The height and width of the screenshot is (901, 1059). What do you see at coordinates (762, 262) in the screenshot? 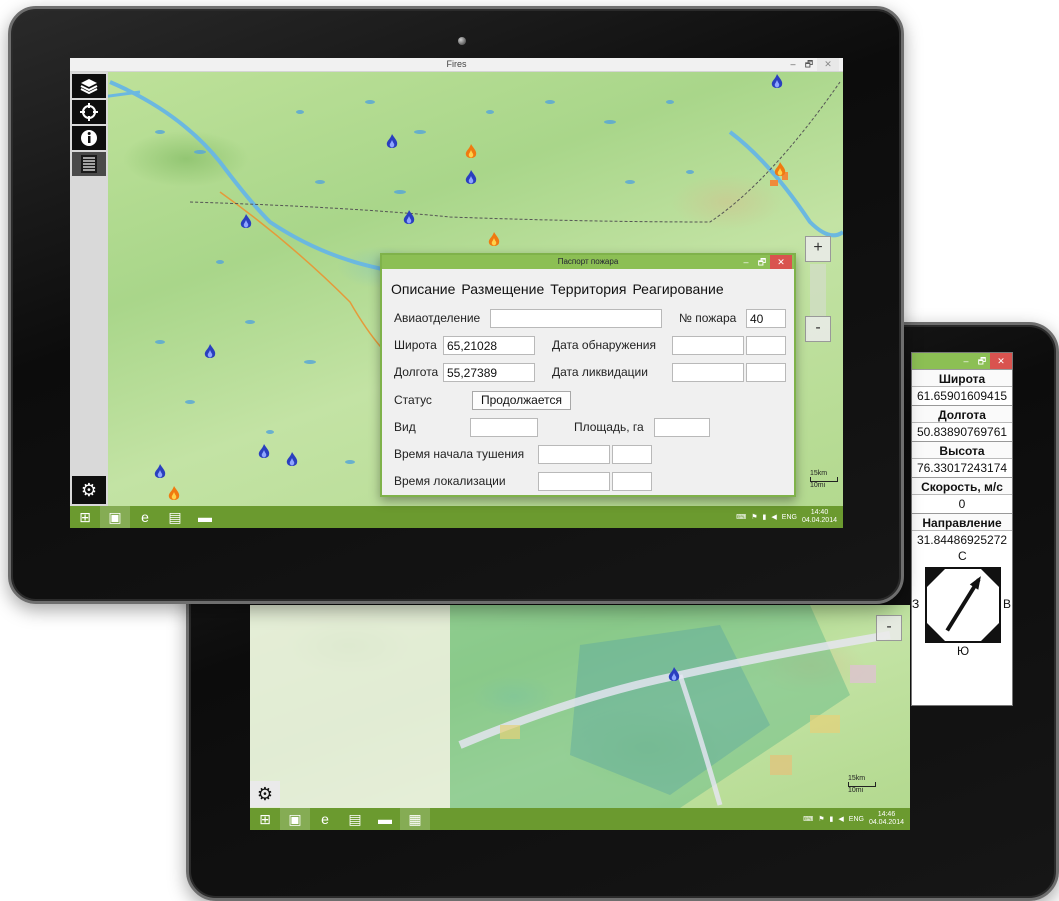
I see `dialog-restore-button: 🗗` at bounding box center [762, 262].